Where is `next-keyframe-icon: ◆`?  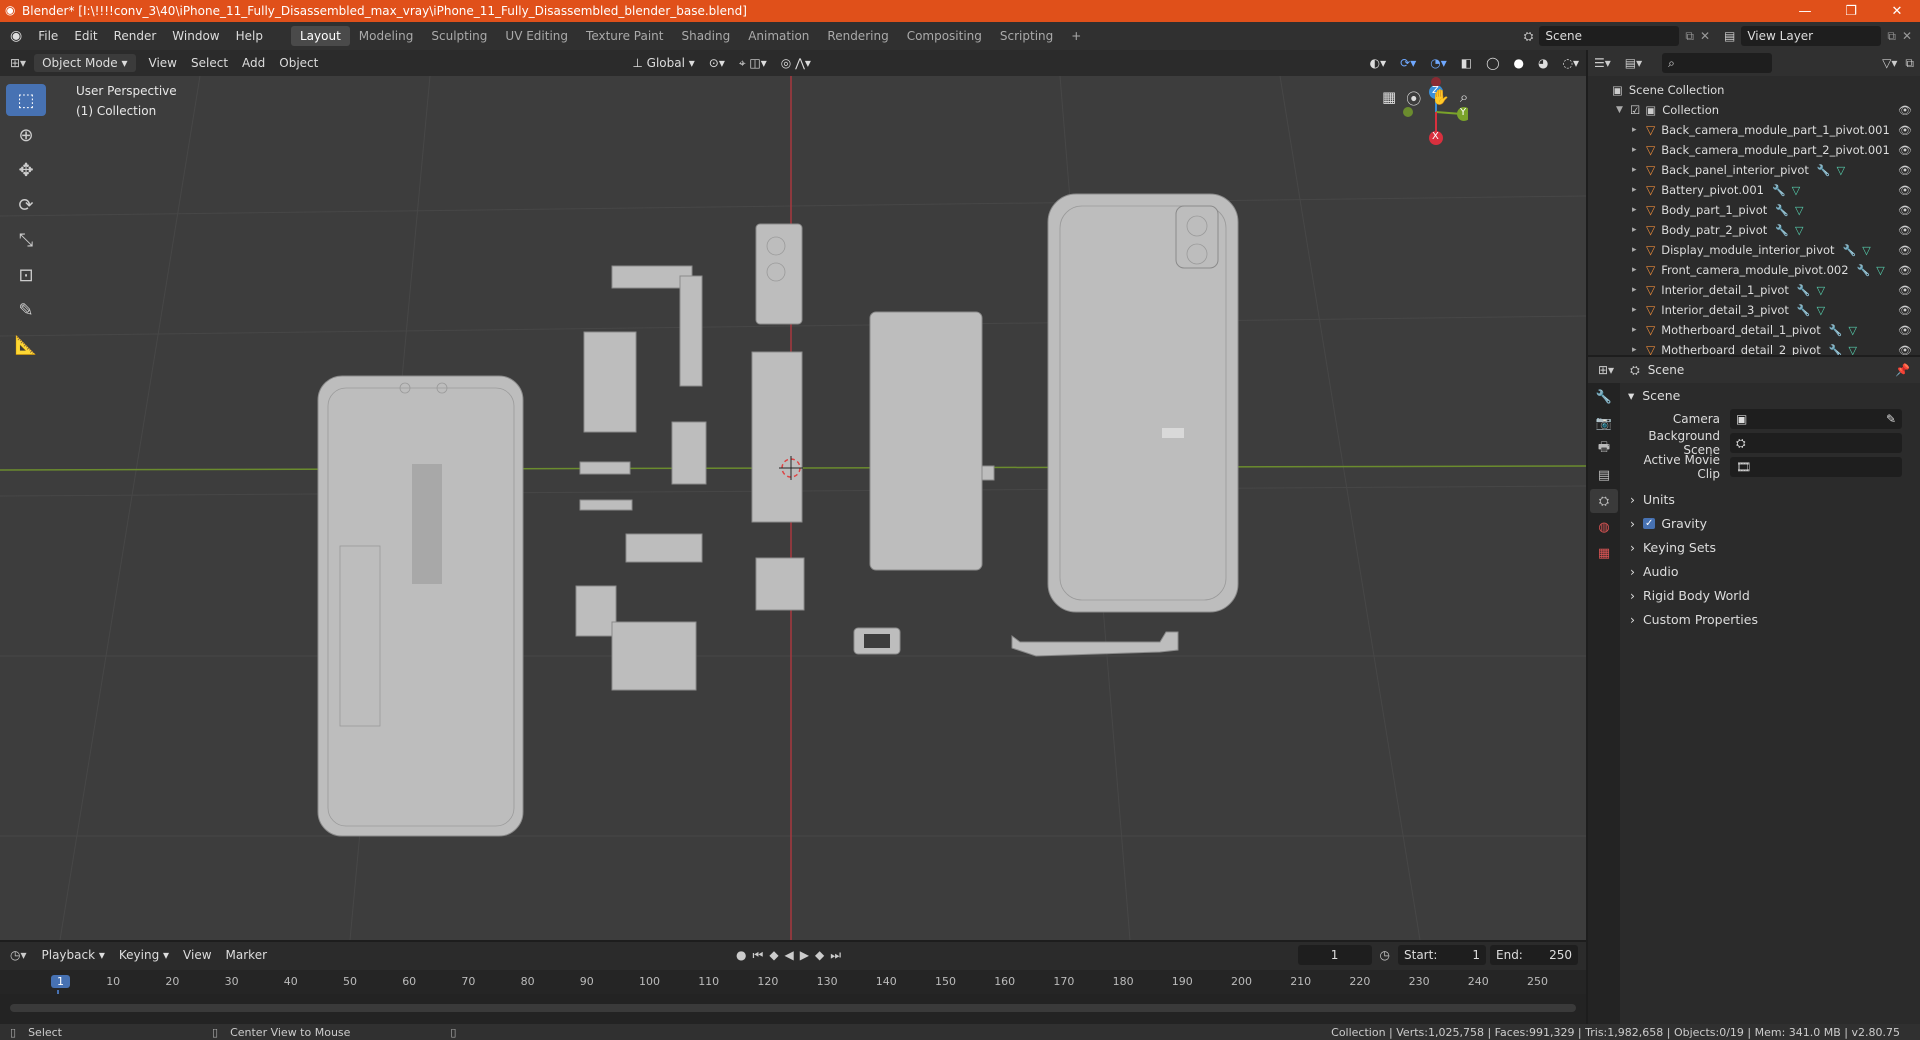 next-keyframe-icon: ◆ is located at coordinates (822, 955).